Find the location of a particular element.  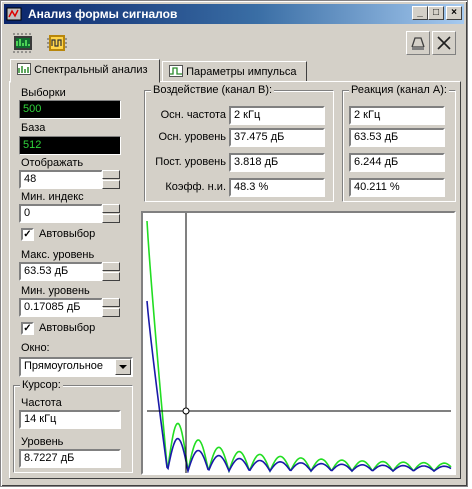

spectrum-chip-icon is located at coordinates (22, 43).